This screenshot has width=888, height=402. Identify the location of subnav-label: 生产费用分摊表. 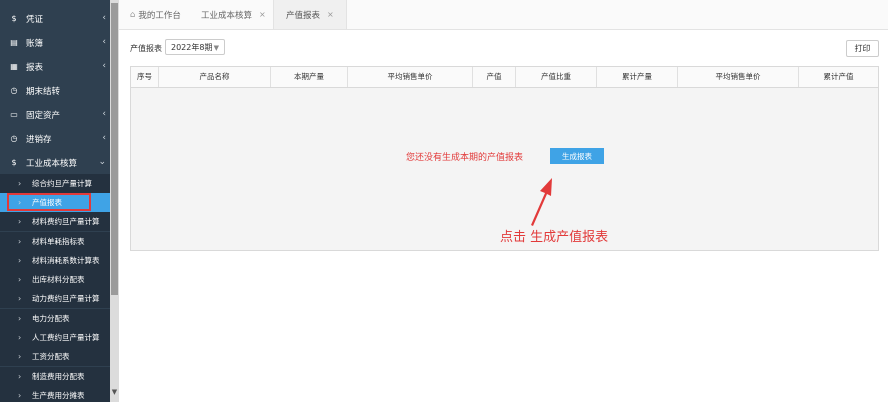
(58, 395).